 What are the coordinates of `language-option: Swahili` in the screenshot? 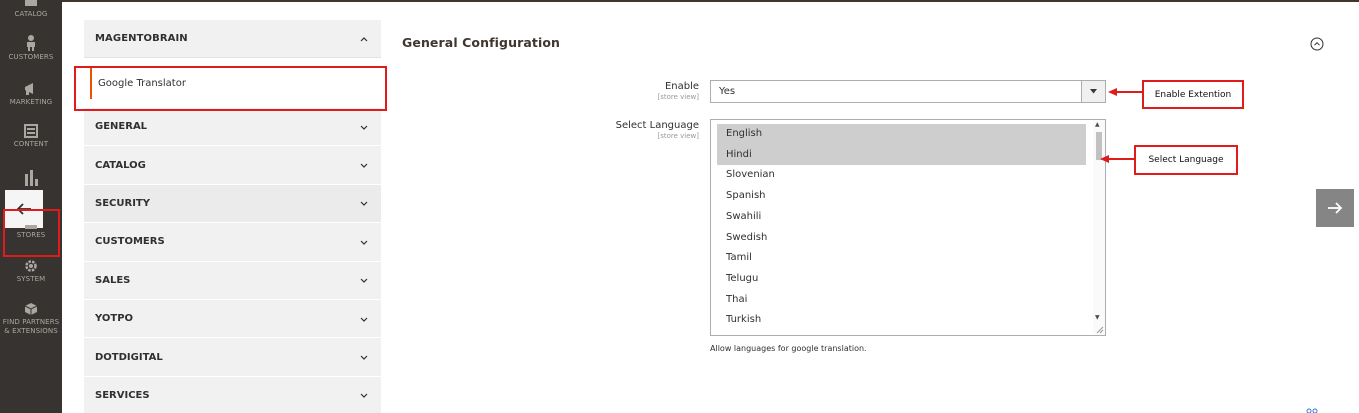 It's located at (901, 217).